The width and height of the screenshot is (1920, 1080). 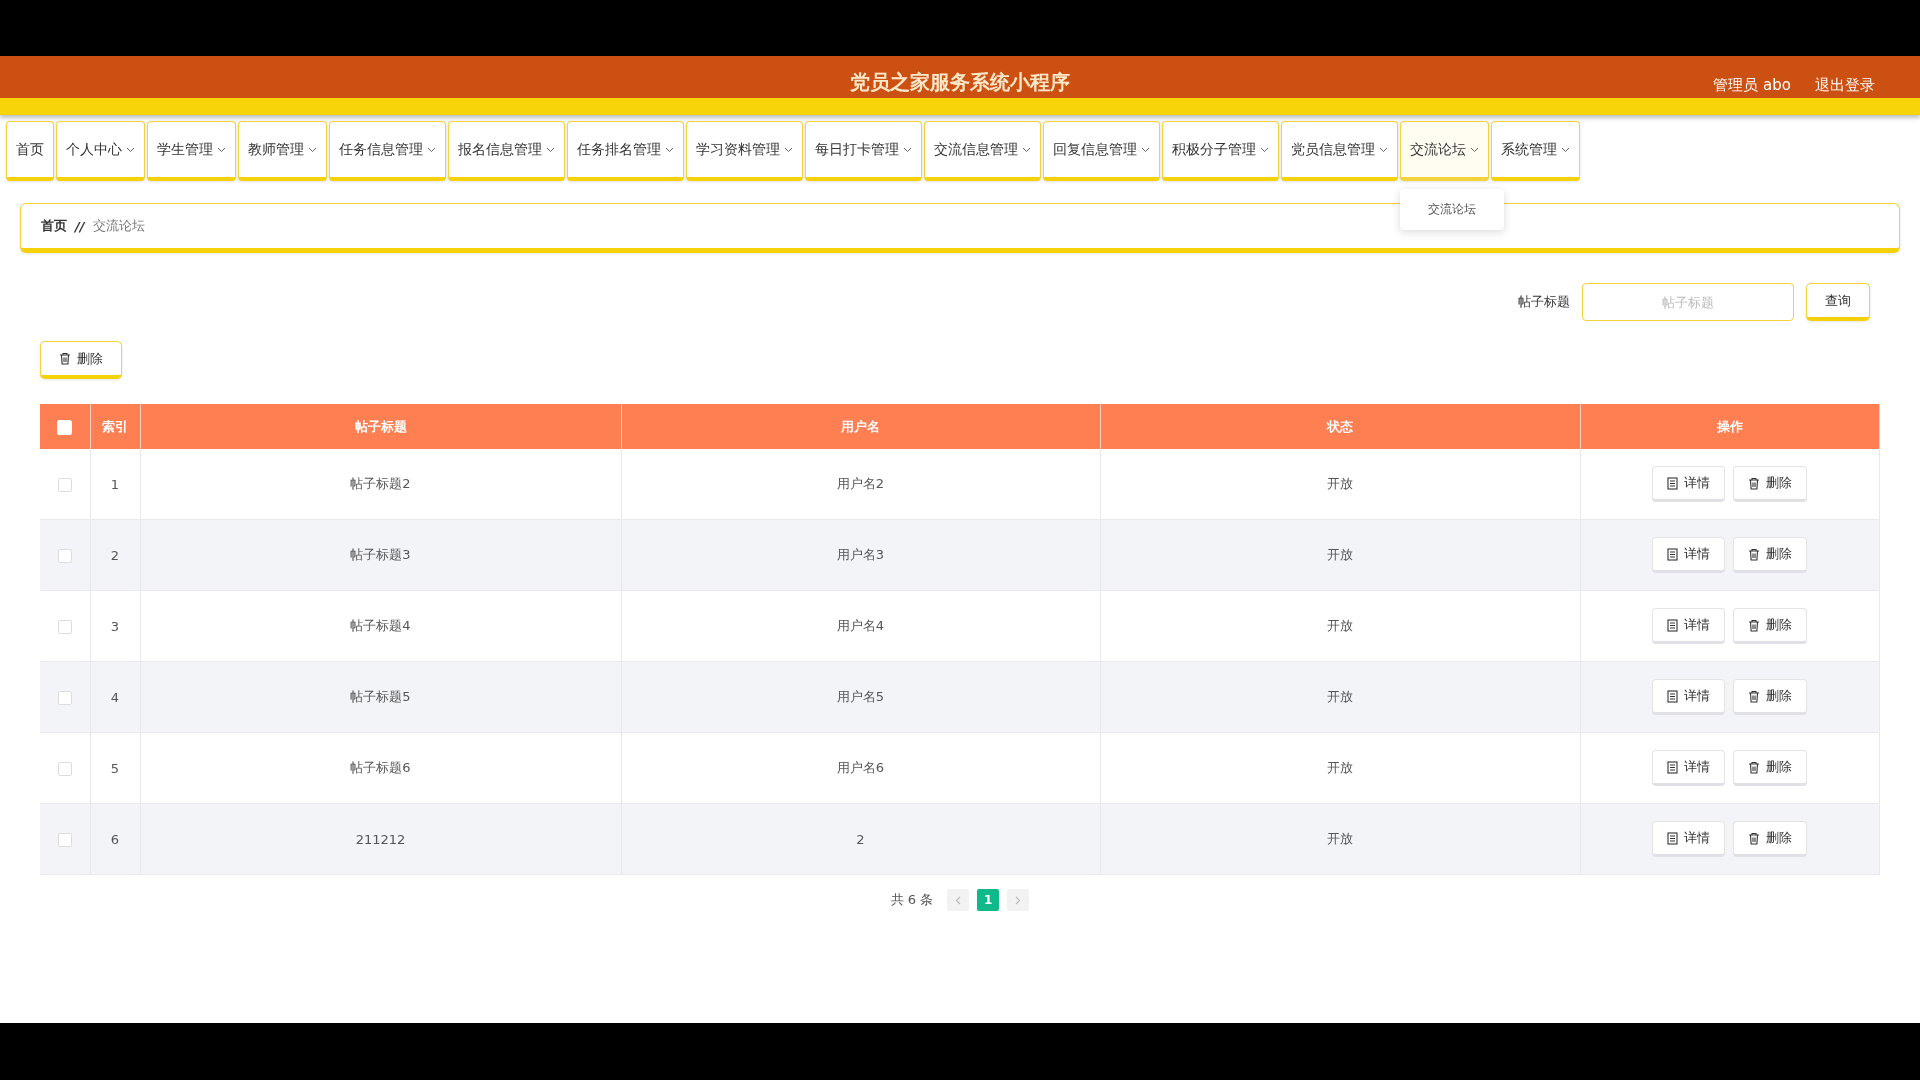 What do you see at coordinates (1845, 85) in the screenshot?
I see `logout-link: 退出登录` at bounding box center [1845, 85].